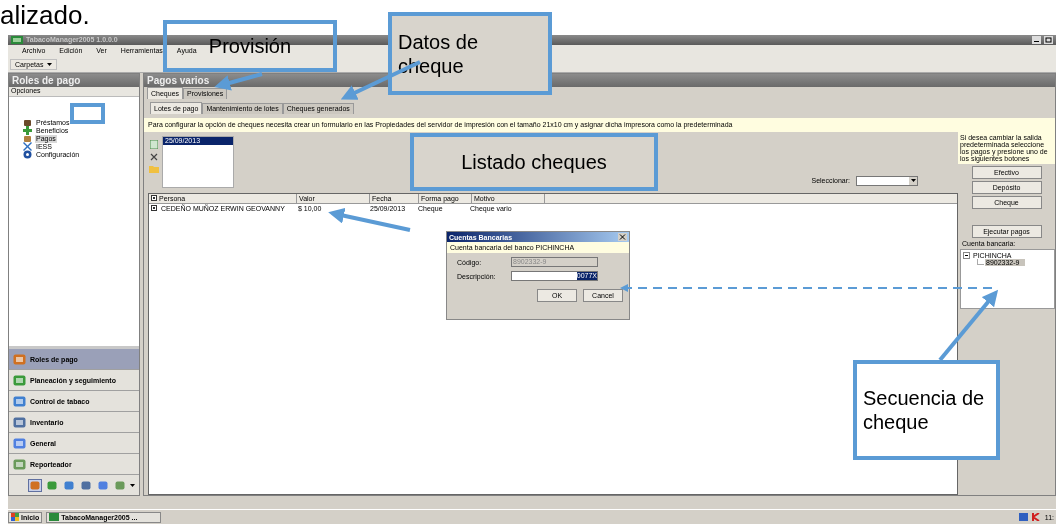  What do you see at coordinates (15, 517) in the screenshot?
I see `flag-icon` at bounding box center [15, 517].